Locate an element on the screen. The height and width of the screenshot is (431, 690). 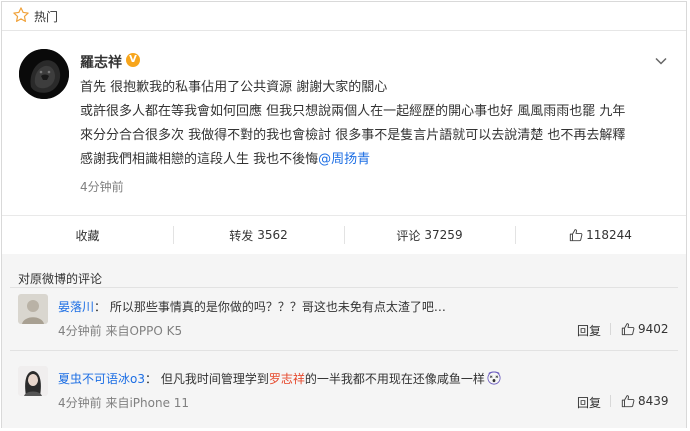
comment-meta: 4分钟前 来自OPPO K5 is located at coordinates (120, 330).